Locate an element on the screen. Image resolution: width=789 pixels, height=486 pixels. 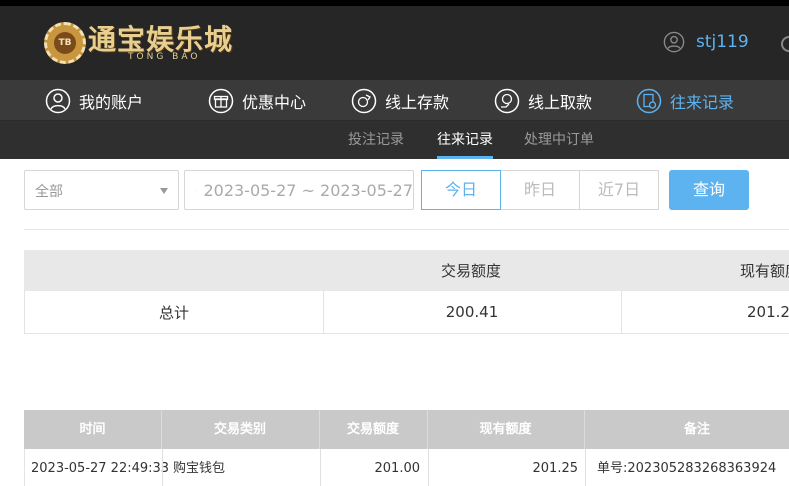
date-range-value: 2023-05-27 ~ 2023-05-27 is located at coordinates (308, 190).